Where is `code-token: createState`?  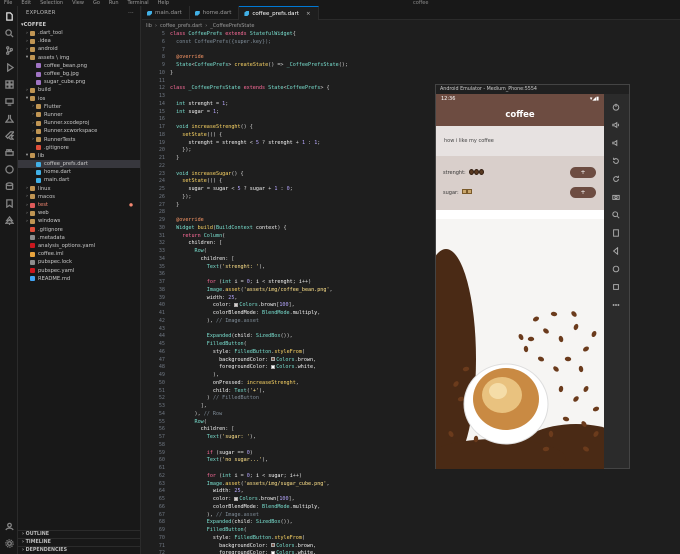
code-token: createState is located at coordinates (251, 65).